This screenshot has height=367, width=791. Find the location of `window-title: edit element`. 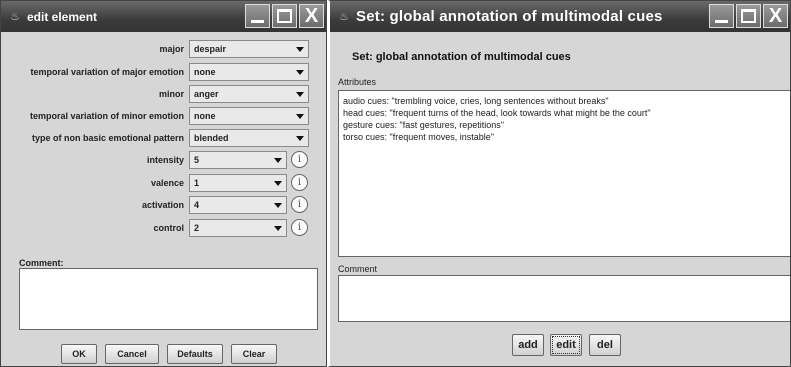

window-title: edit element is located at coordinates (62, 16).